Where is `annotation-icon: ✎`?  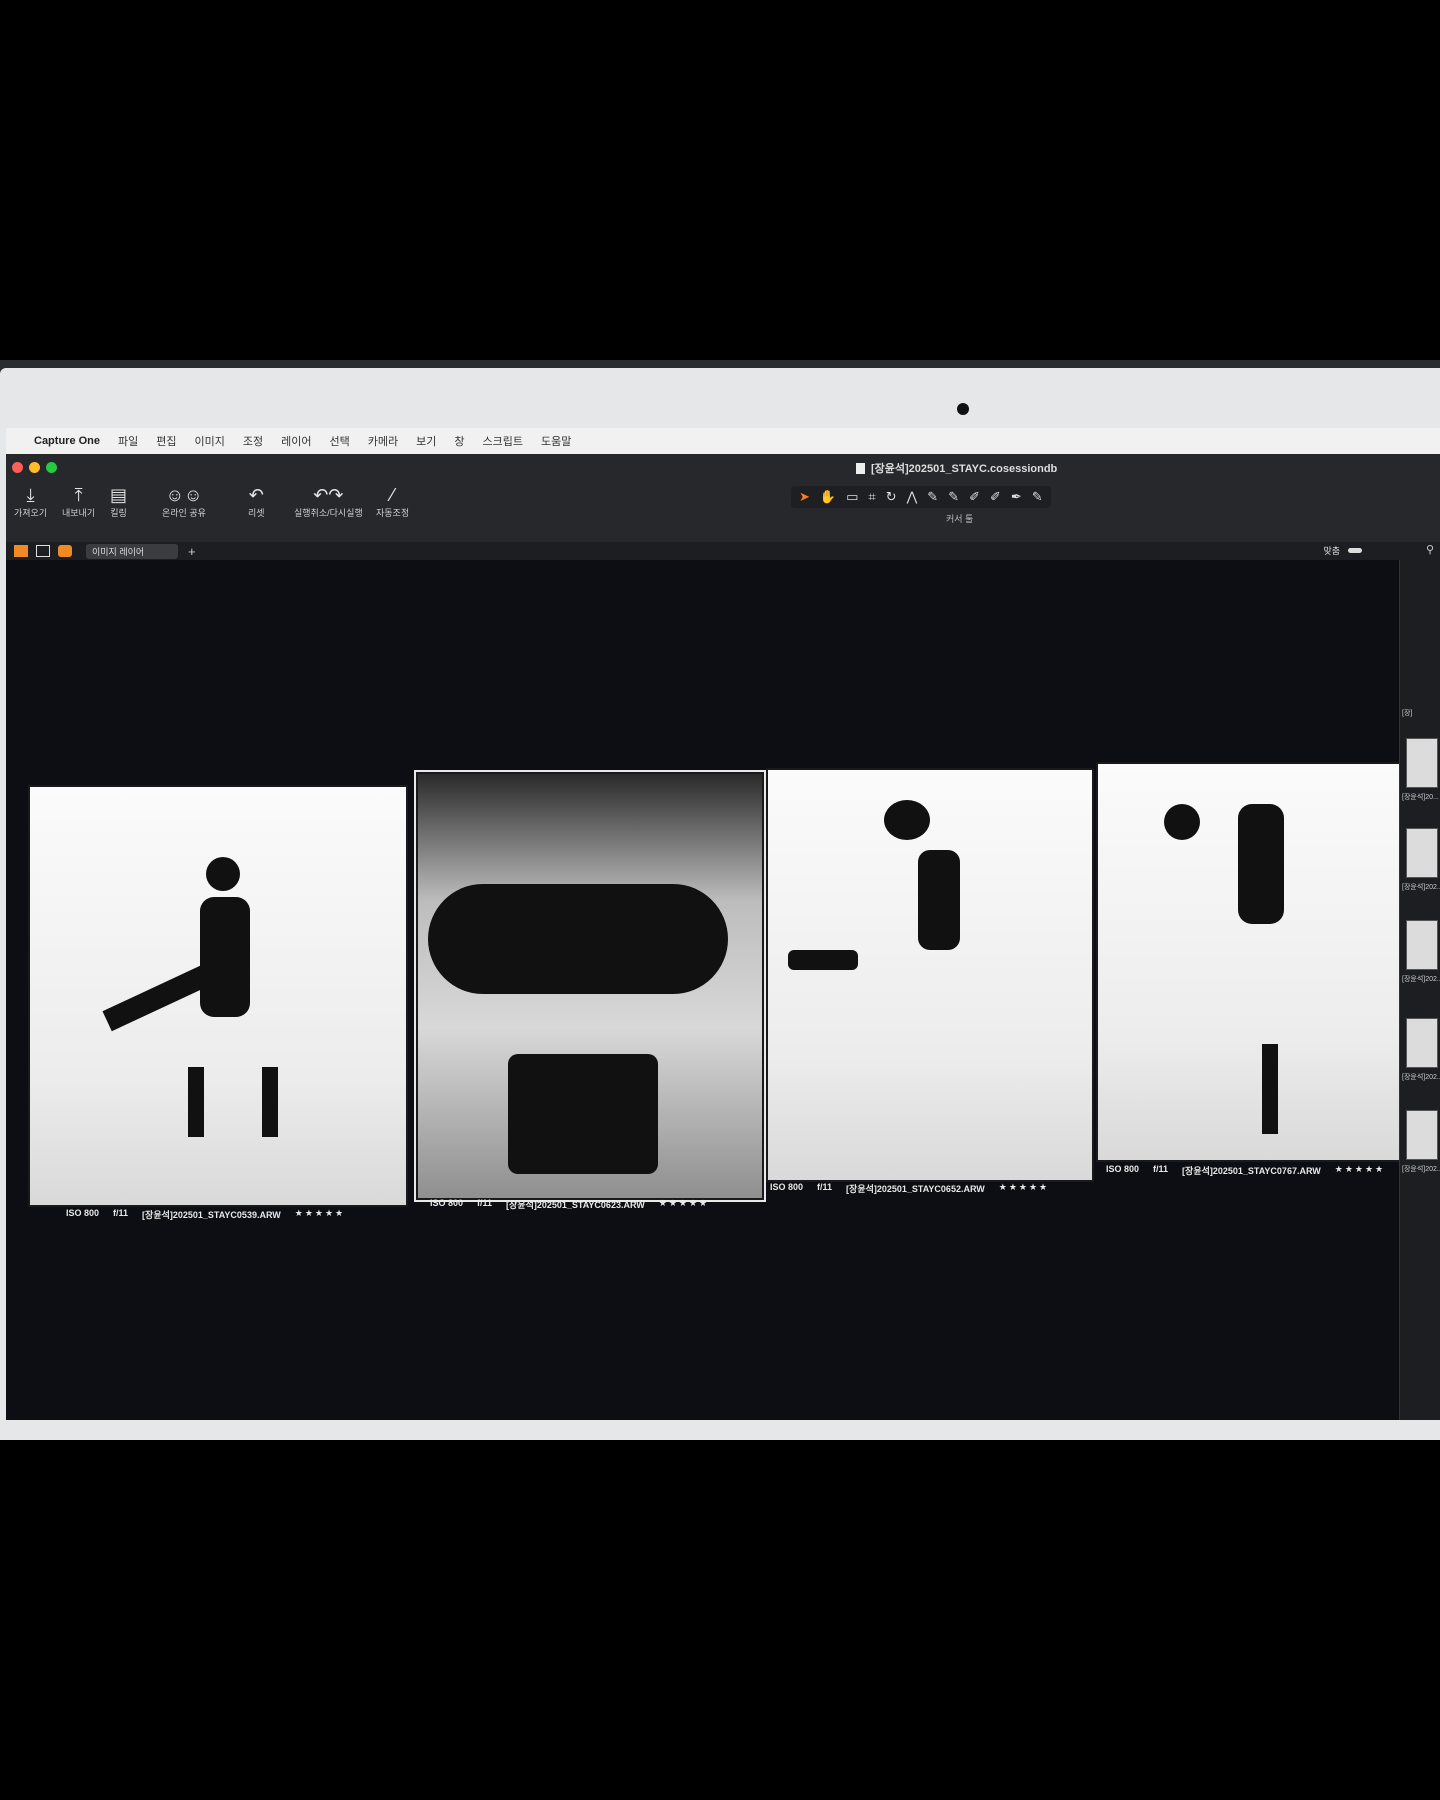 annotation-icon: ✎ is located at coordinates (1037, 497).